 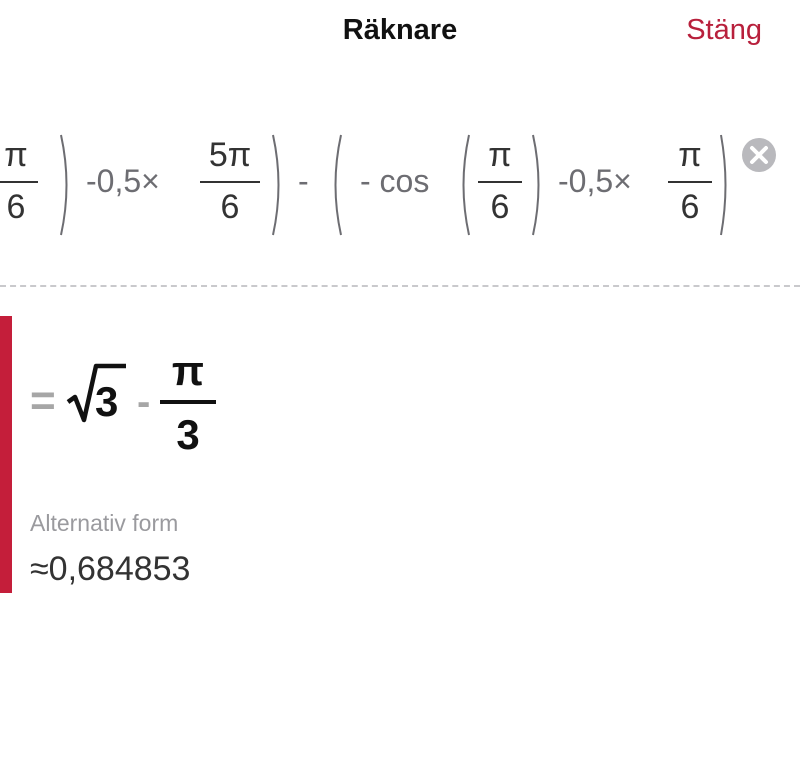 What do you see at coordinates (6, 454) in the screenshot?
I see `result-accent-bar` at bounding box center [6, 454].